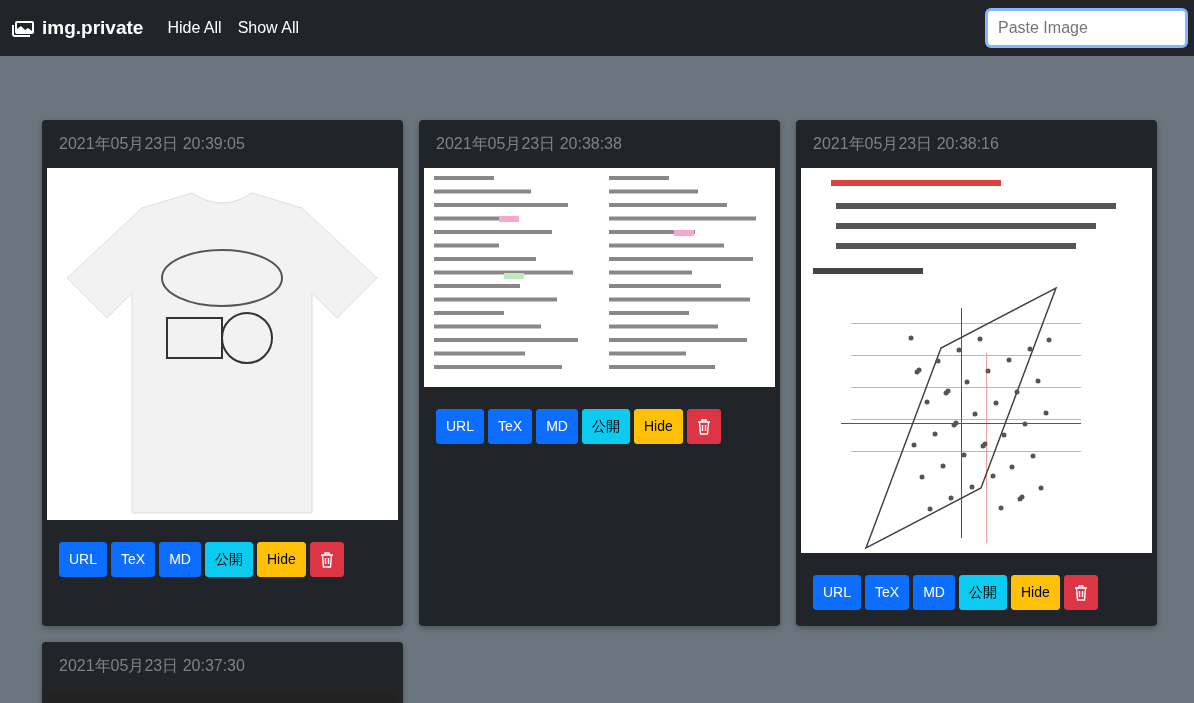 Image resolution: width=1194 pixels, height=703 pixels. Describe the element at coordinates (152, 144) in the screenshot. I see `timestamp: 2021年05月23日 20:39:05` at that location.